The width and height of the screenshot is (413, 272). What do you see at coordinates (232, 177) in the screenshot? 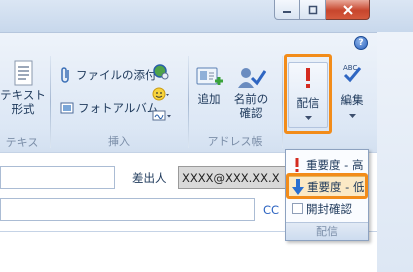
I see `from-field: XXXX@XXX.XX.X` at bounding box center [232, 177].